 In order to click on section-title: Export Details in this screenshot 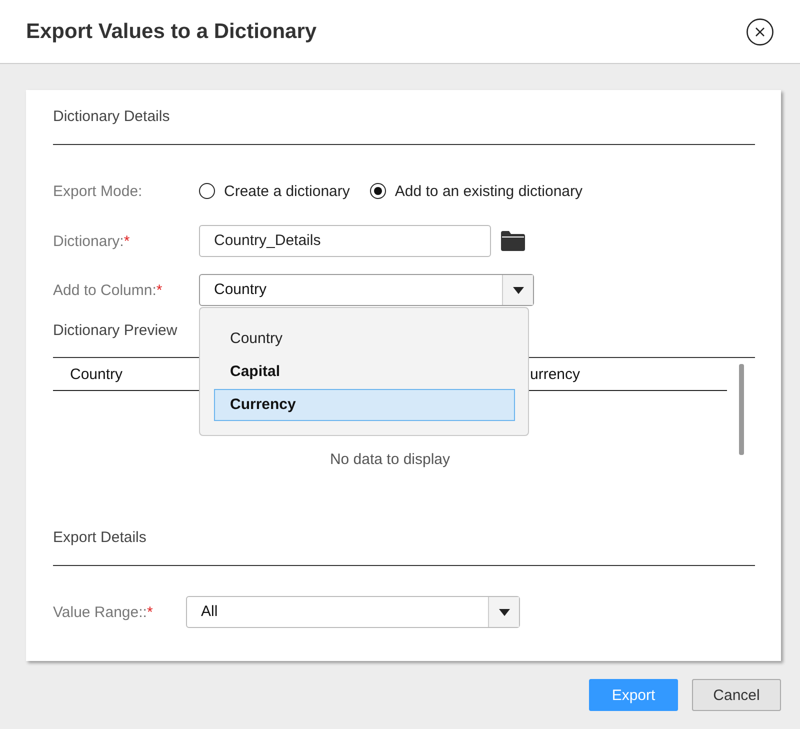, I will do `click(99, 538)`.